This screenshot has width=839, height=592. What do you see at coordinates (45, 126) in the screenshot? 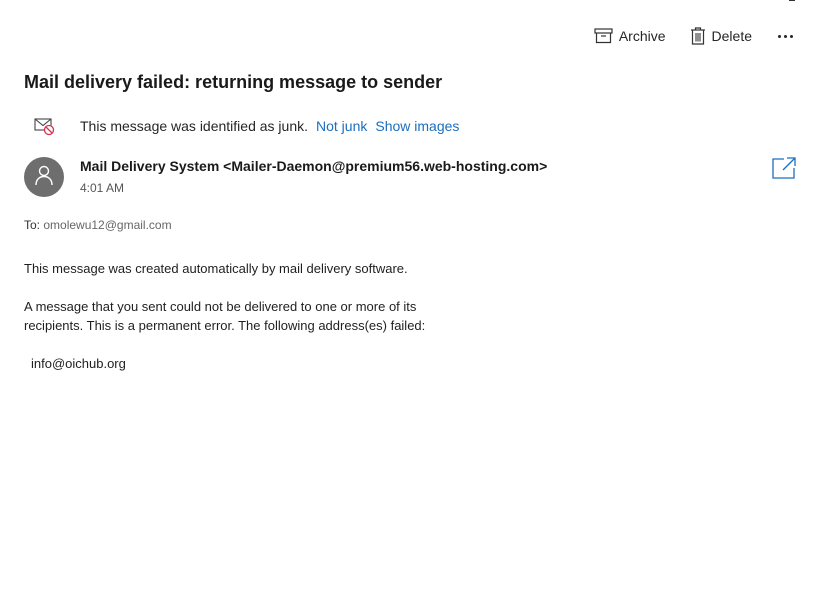
I see `blocked-mail-icon` at bounding box center [45, 126].